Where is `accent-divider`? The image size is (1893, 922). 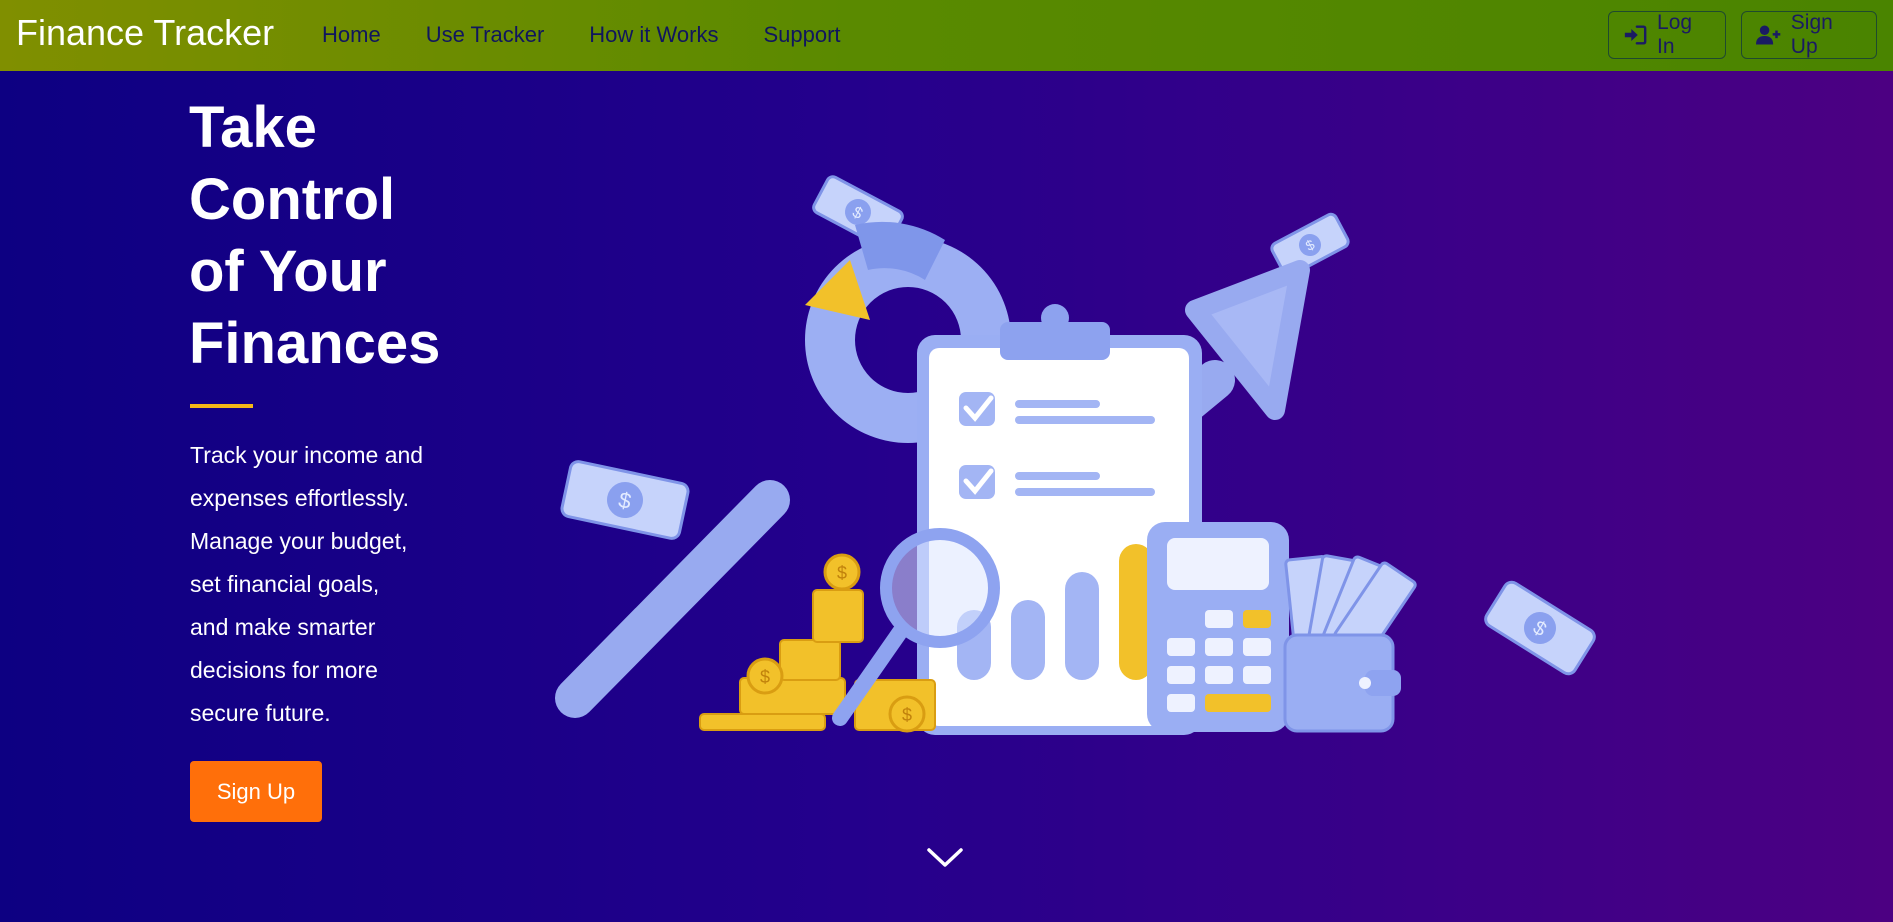 accent-divider is located at coordinates (221, 406).